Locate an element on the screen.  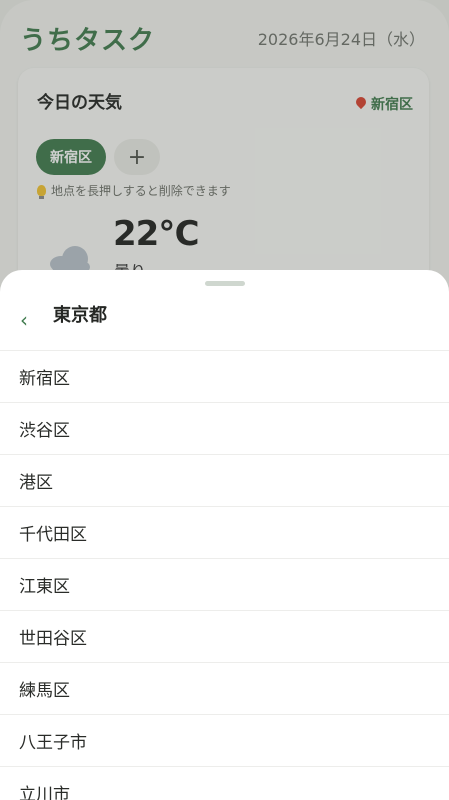
city-item: 練馬区 is located at coordinates (224, 688).